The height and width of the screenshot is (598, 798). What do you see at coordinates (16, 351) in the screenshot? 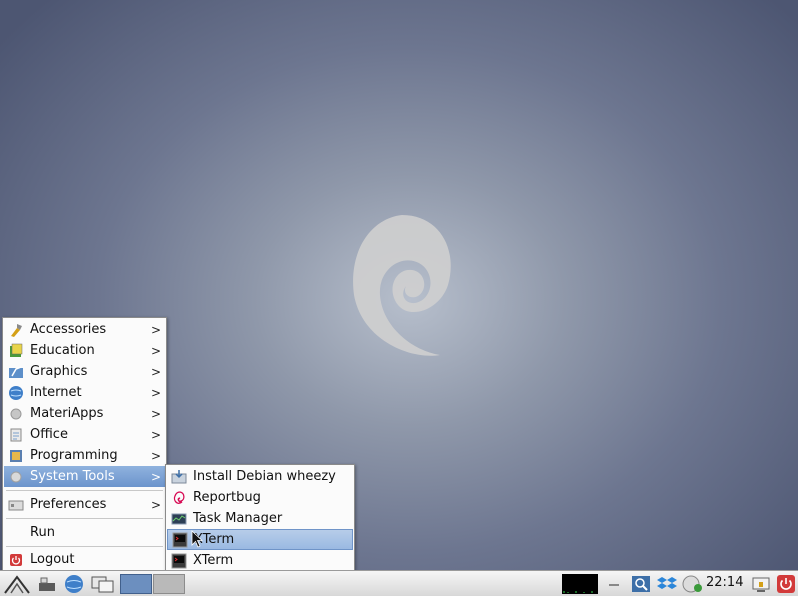
I see `education-icon` at bounding box center [16, 351].